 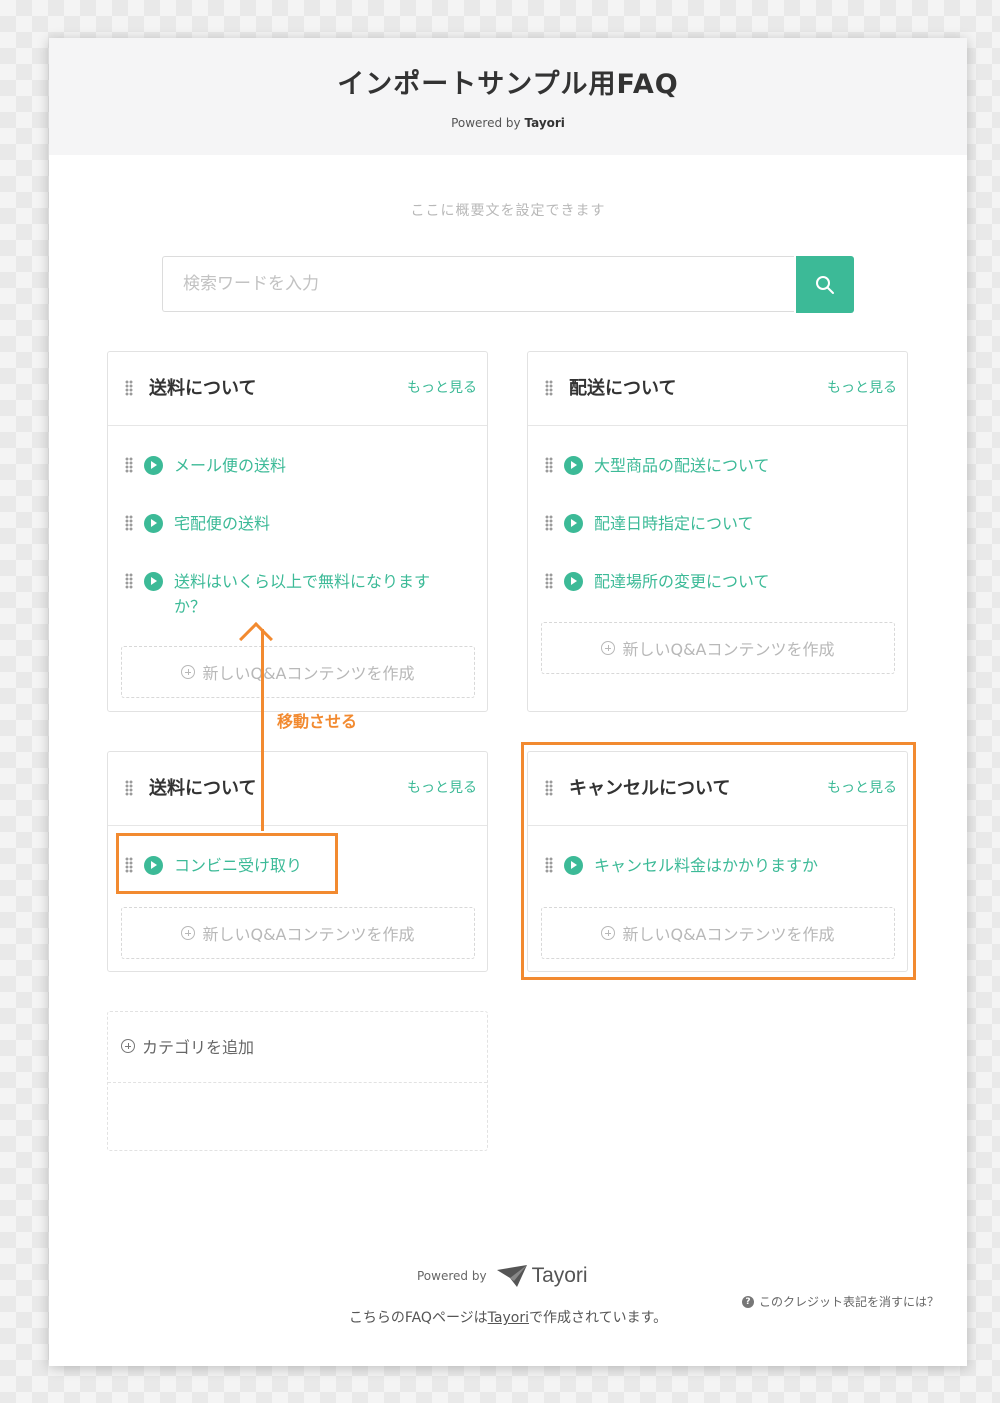 I want to click on powered-prefix: Powered by, so click(x=486, y=123).